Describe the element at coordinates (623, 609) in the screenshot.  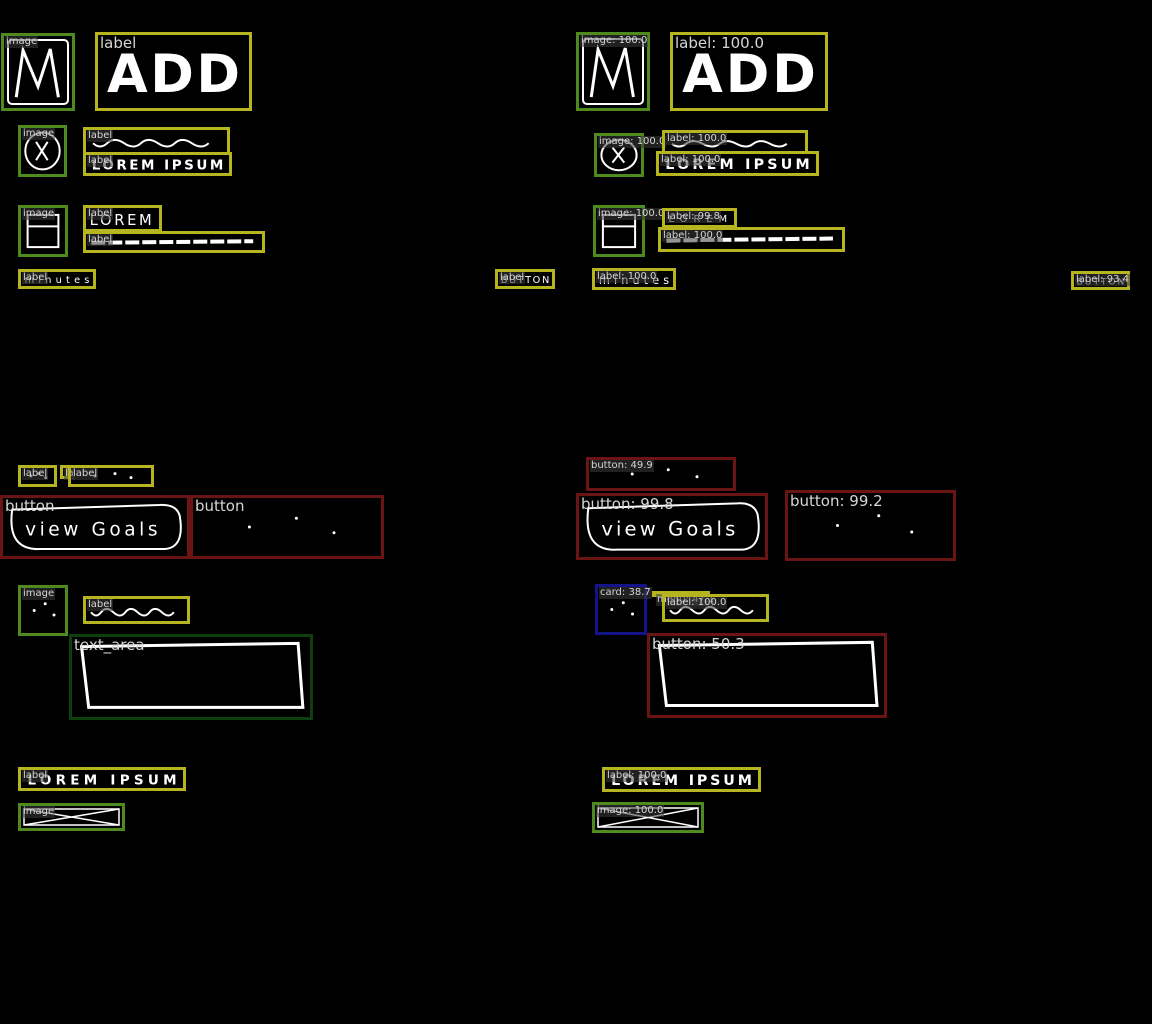
I see `bbox-card: card: 38.7` at that location.